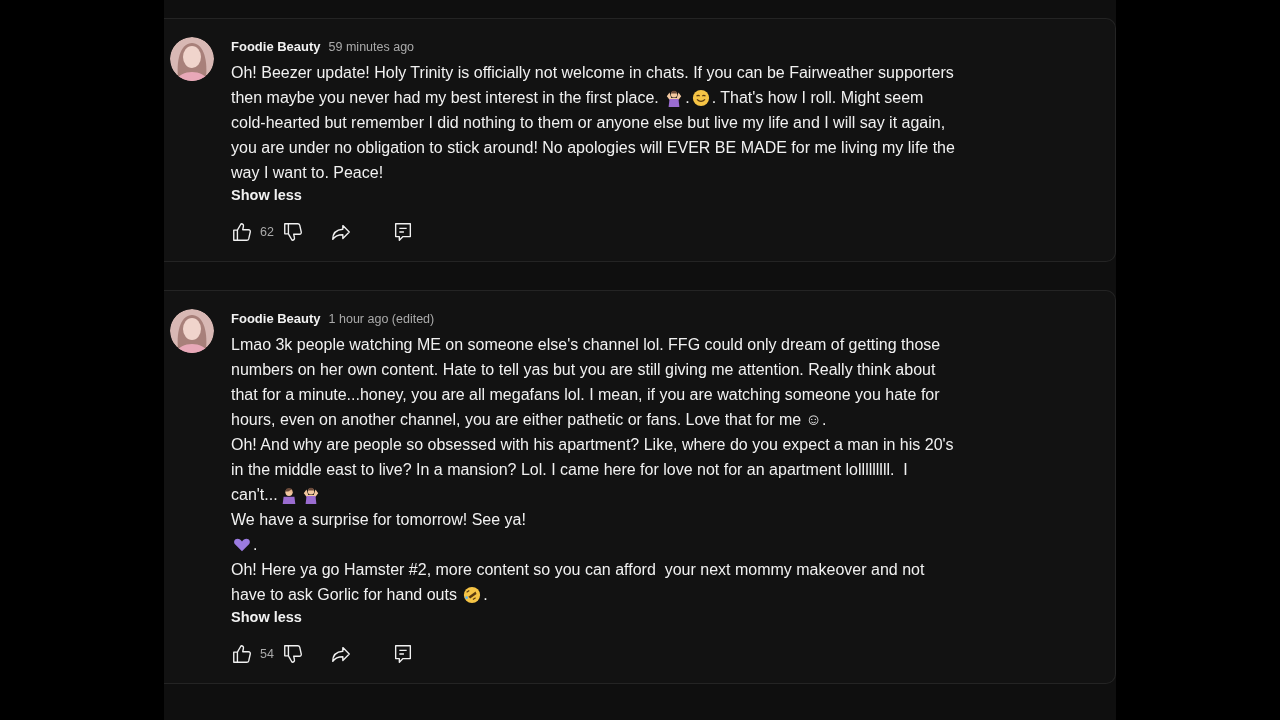  What do you see at coordinates (586, 345) in the screenshot?
I see `comment-text: Lmao 3k people watching ME on someone else's channel lol. FFG could only dream of getting those` at bounding box center [586, 345].